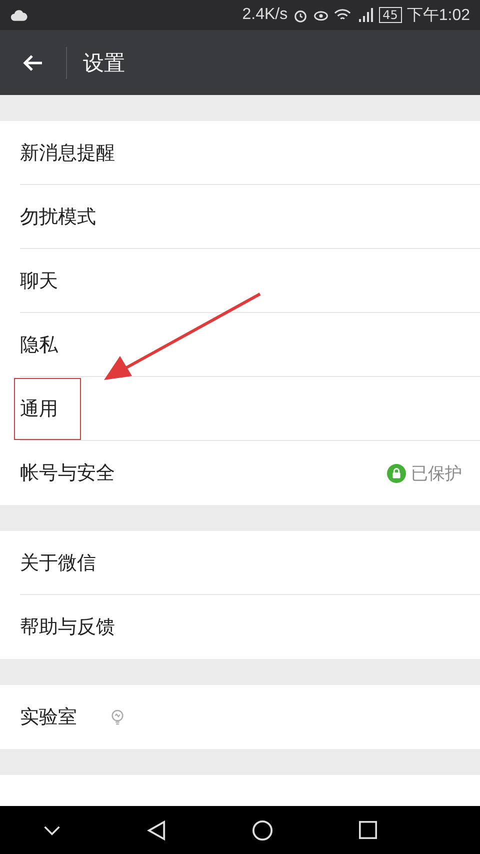  Describe the element at coordinates (250, 473) in the screenshot. I see `settings-item: 帐号与安全 已保护` at that location.